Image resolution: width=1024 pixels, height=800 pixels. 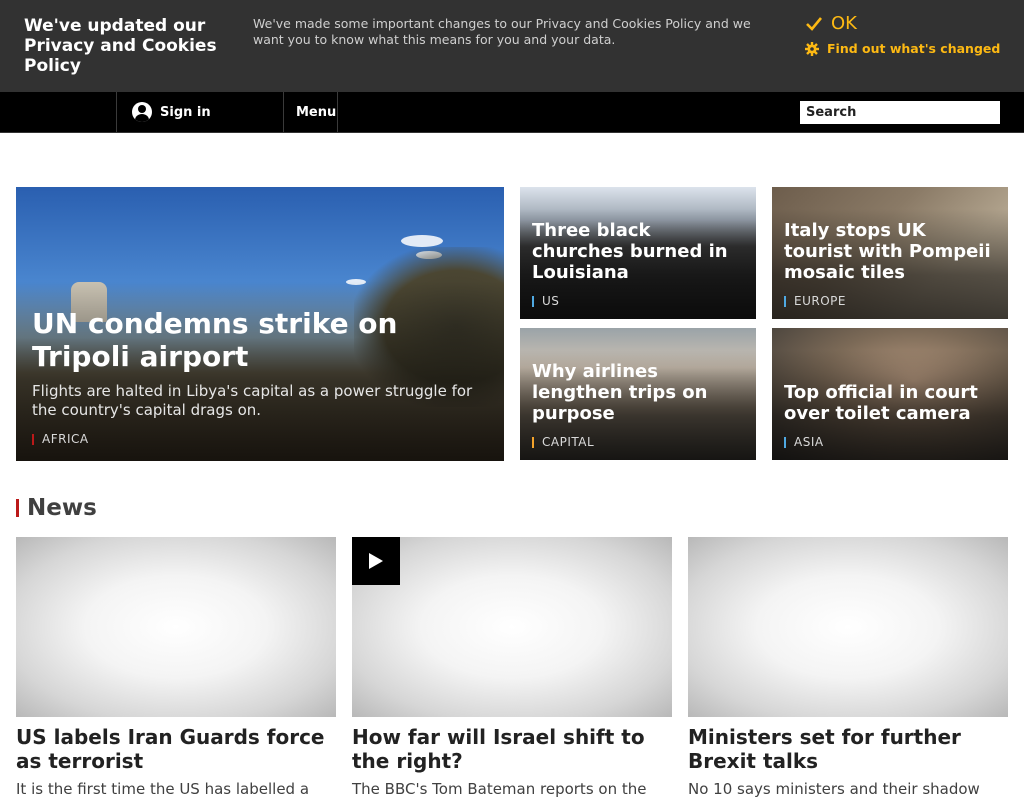 What do you see at coordinates (815, 301) in the screenshot?
I see `card-tag: EUROPE` at bounding box center [815, 301].